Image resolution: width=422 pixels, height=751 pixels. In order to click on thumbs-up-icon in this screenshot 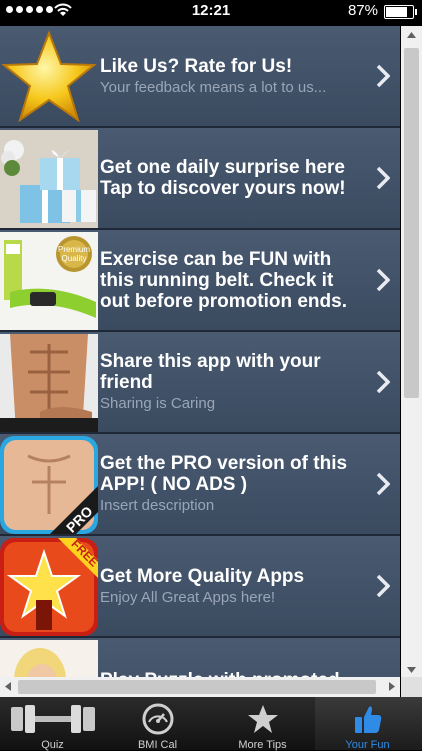, I will do `click(367, 719)`.